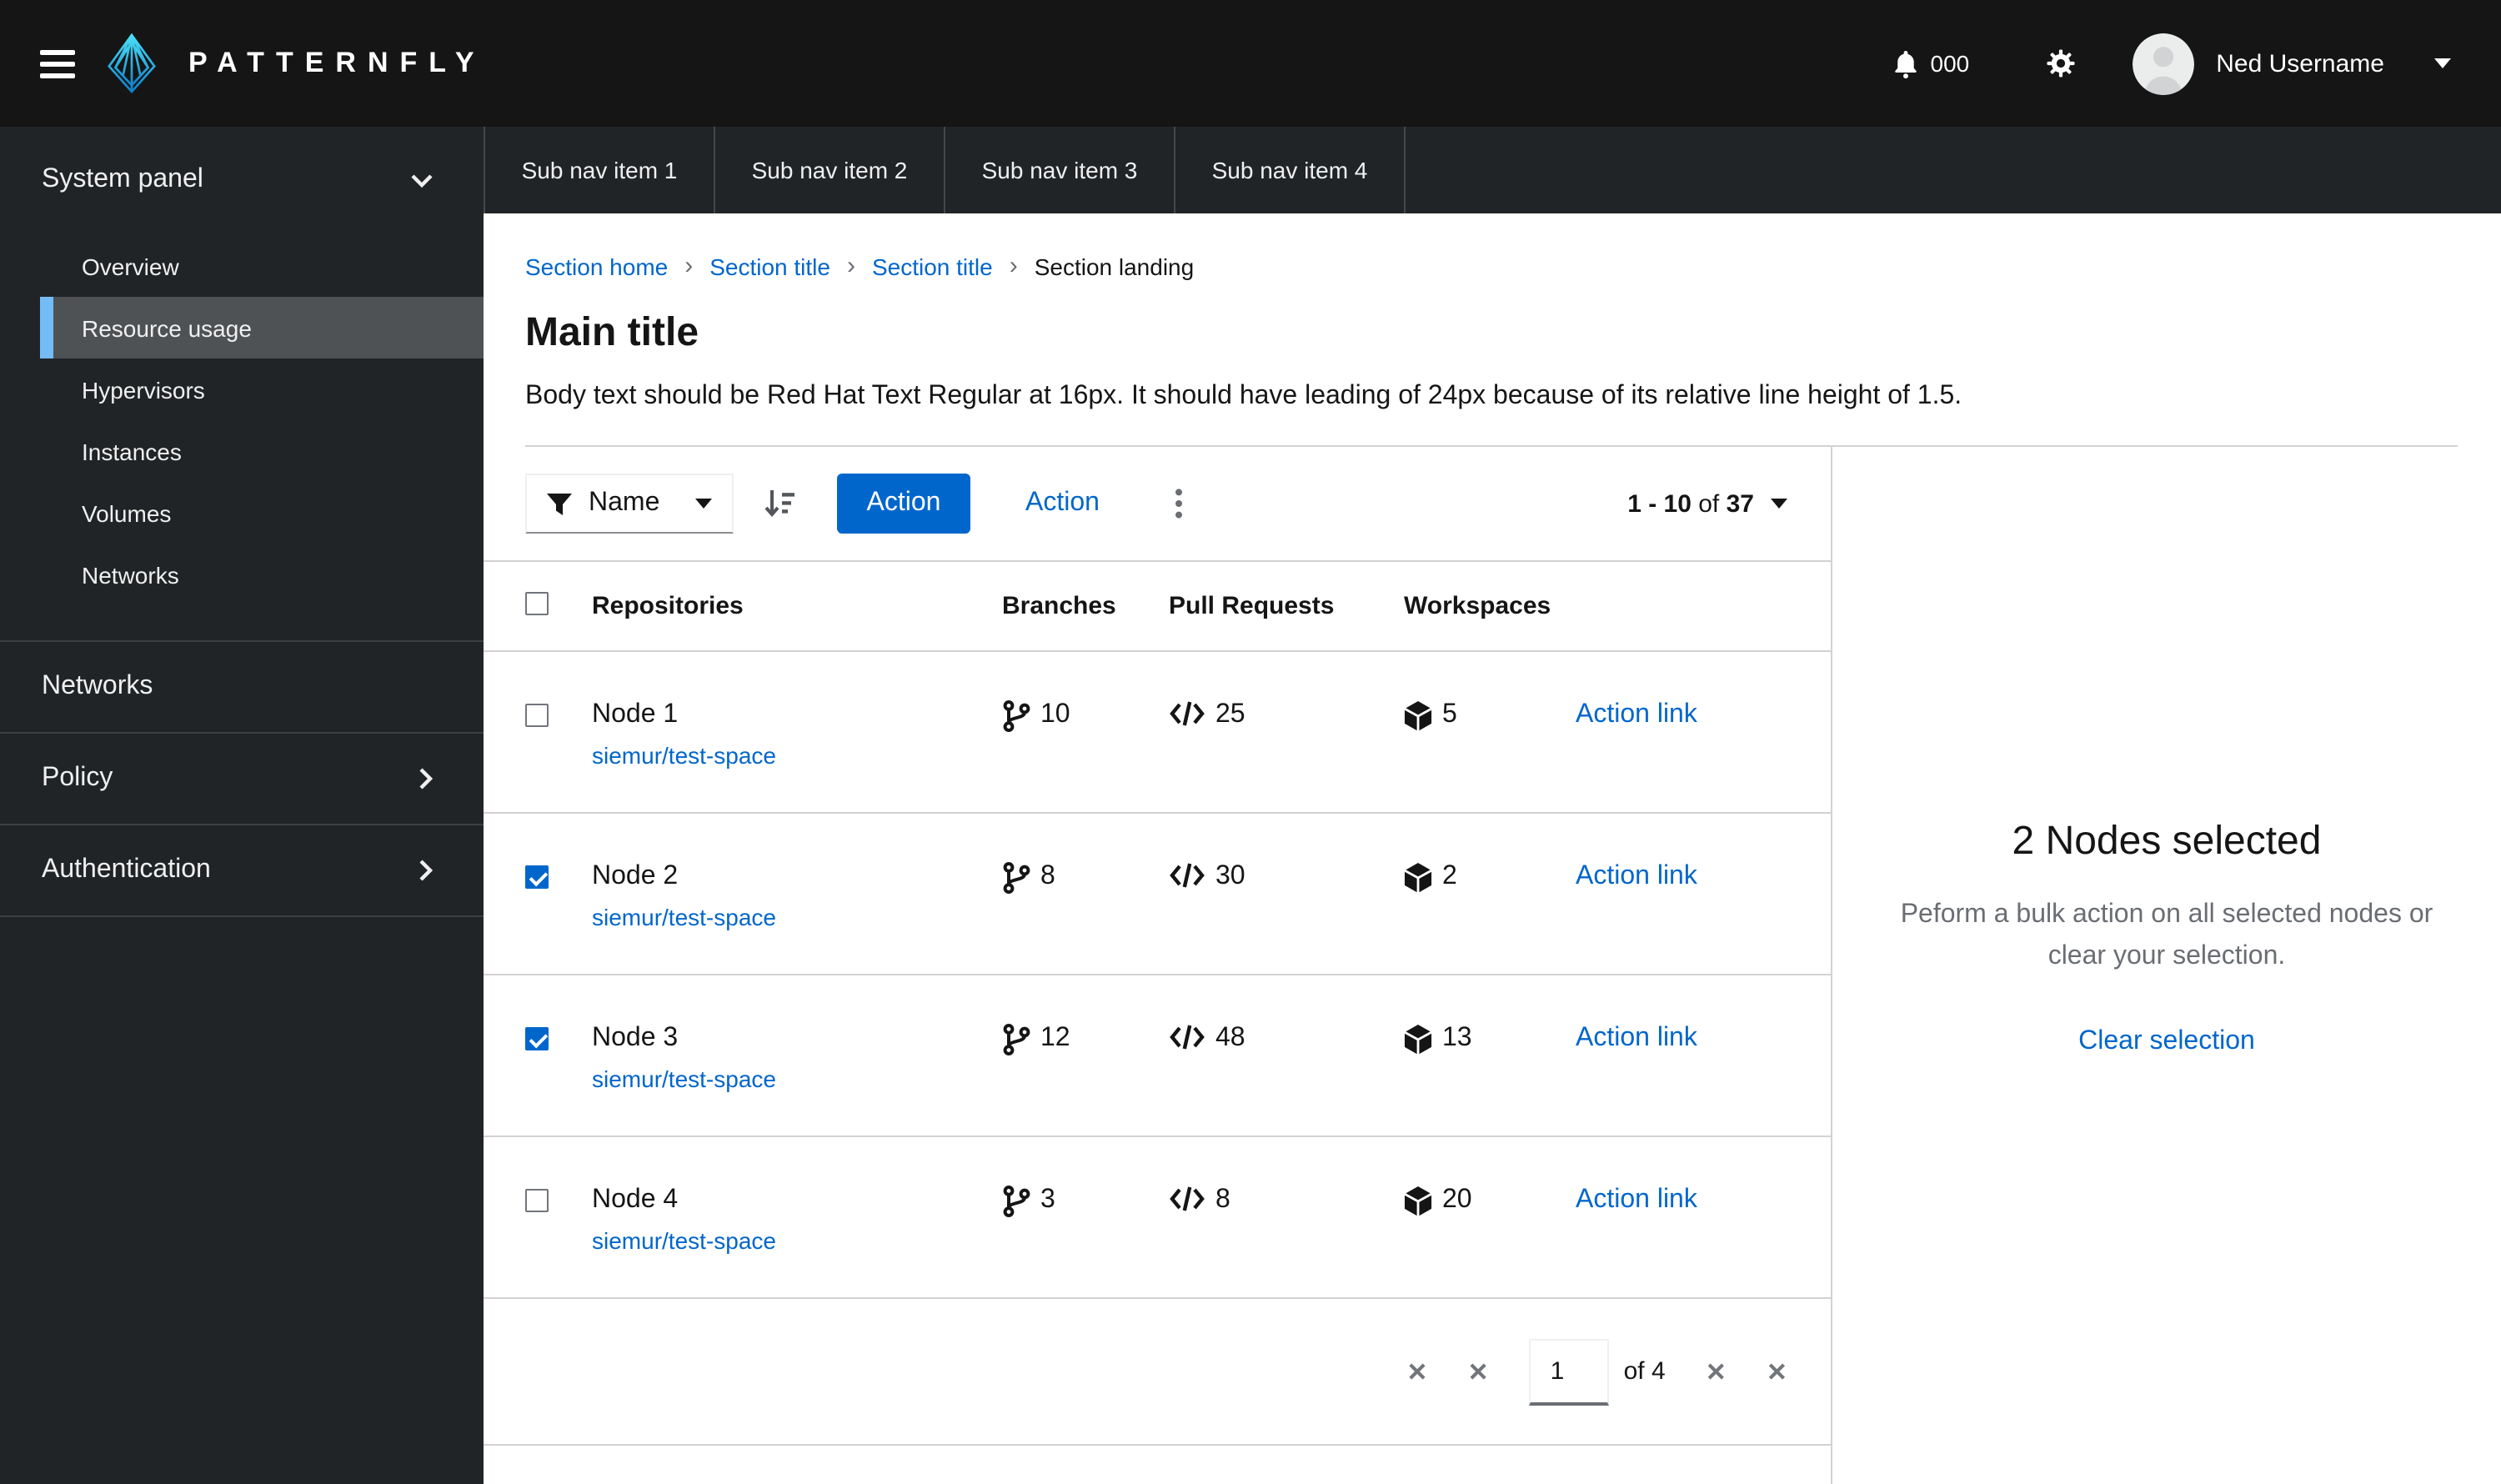 The width and height of the screenshot is (2501, 1484). I want to click on pagination-range: 1 - 10, so click(1660, 503).